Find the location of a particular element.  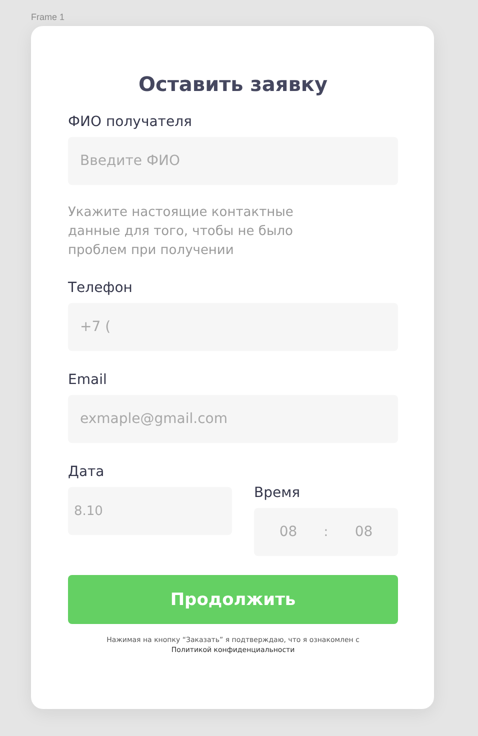

hours-value: 08 is located at coordinates (288, 532).